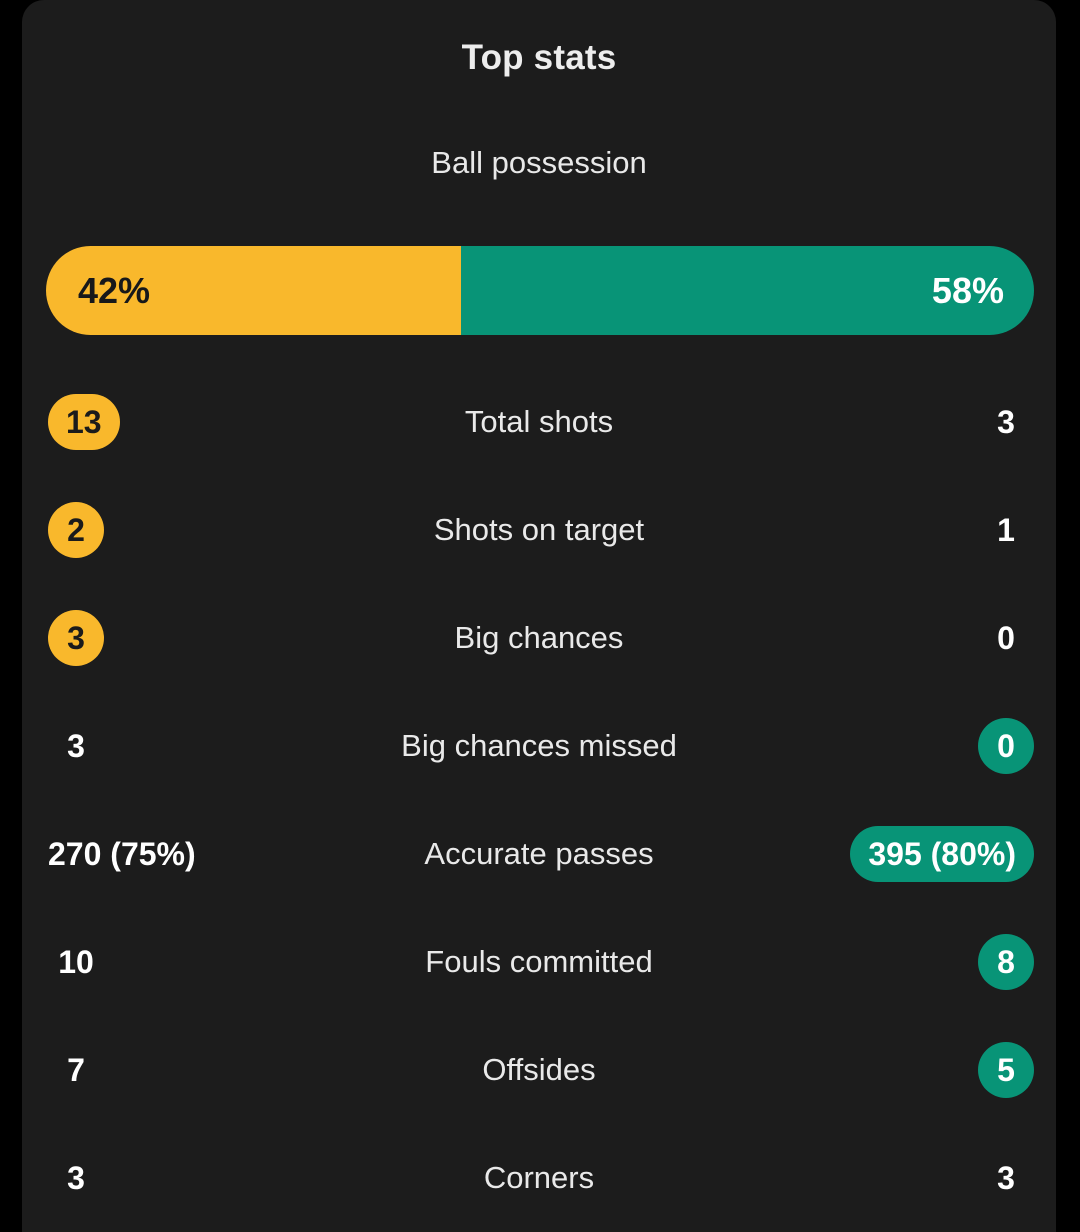 Image resolution: width=1080 pixels, height=1232 pixels. I want to click on stat-home-cell: 270 (75%), so click(172, 854).